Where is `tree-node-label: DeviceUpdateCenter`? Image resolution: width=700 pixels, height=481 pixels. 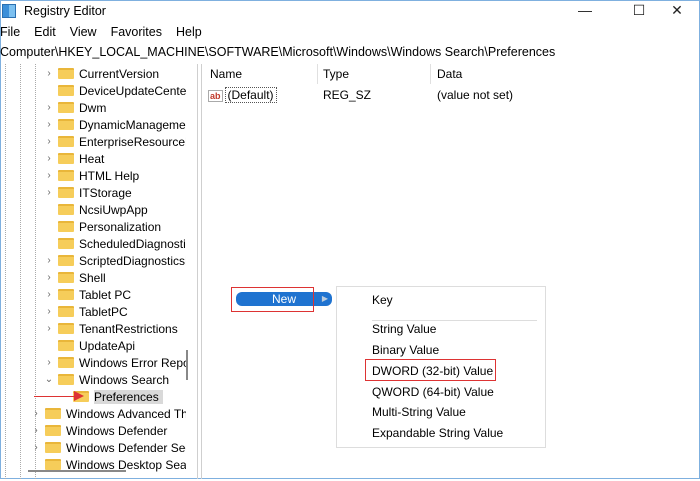 tree-node-label: DeviceUpdateCenter is located at coordinates (132, 90).